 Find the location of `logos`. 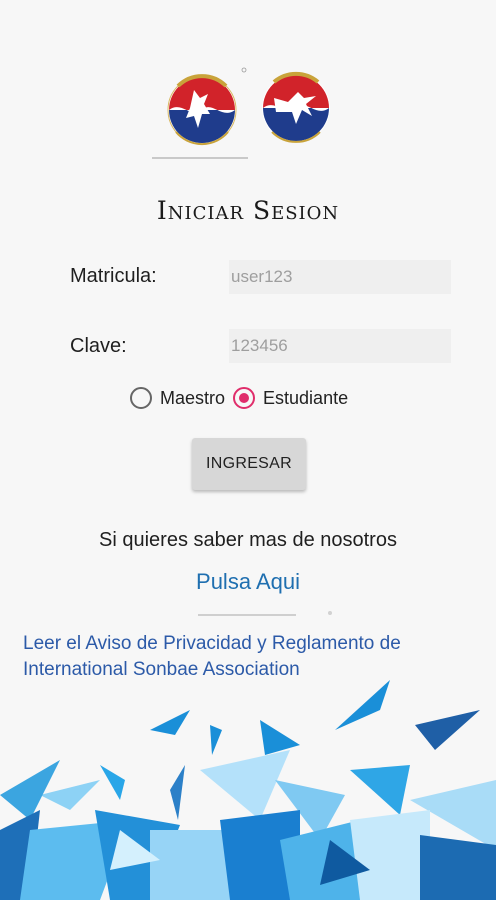

logos is located at coordinates (250, 114).